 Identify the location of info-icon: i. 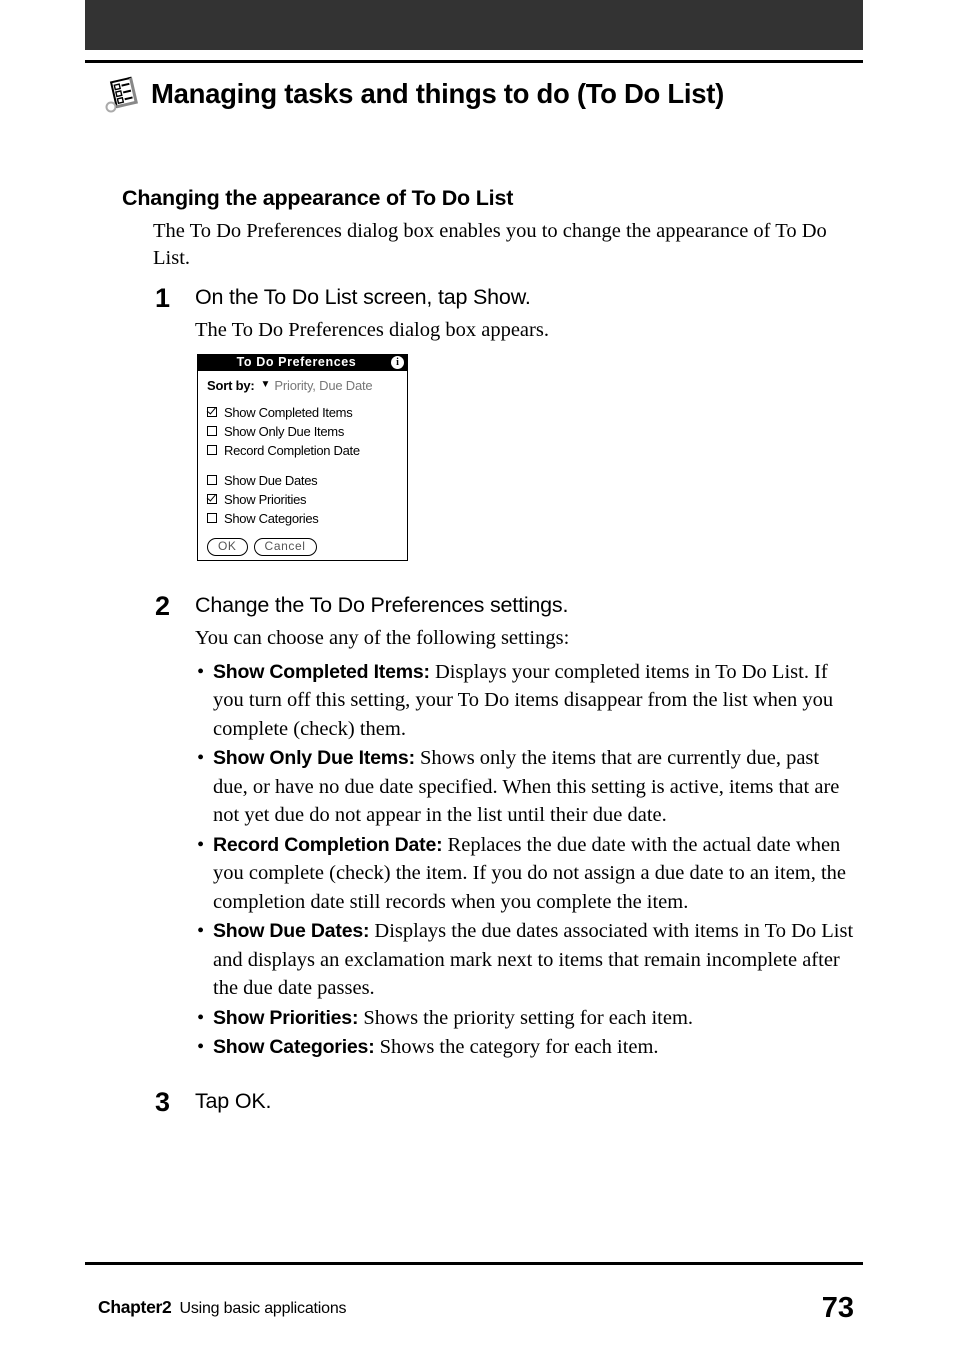
(397, 362).